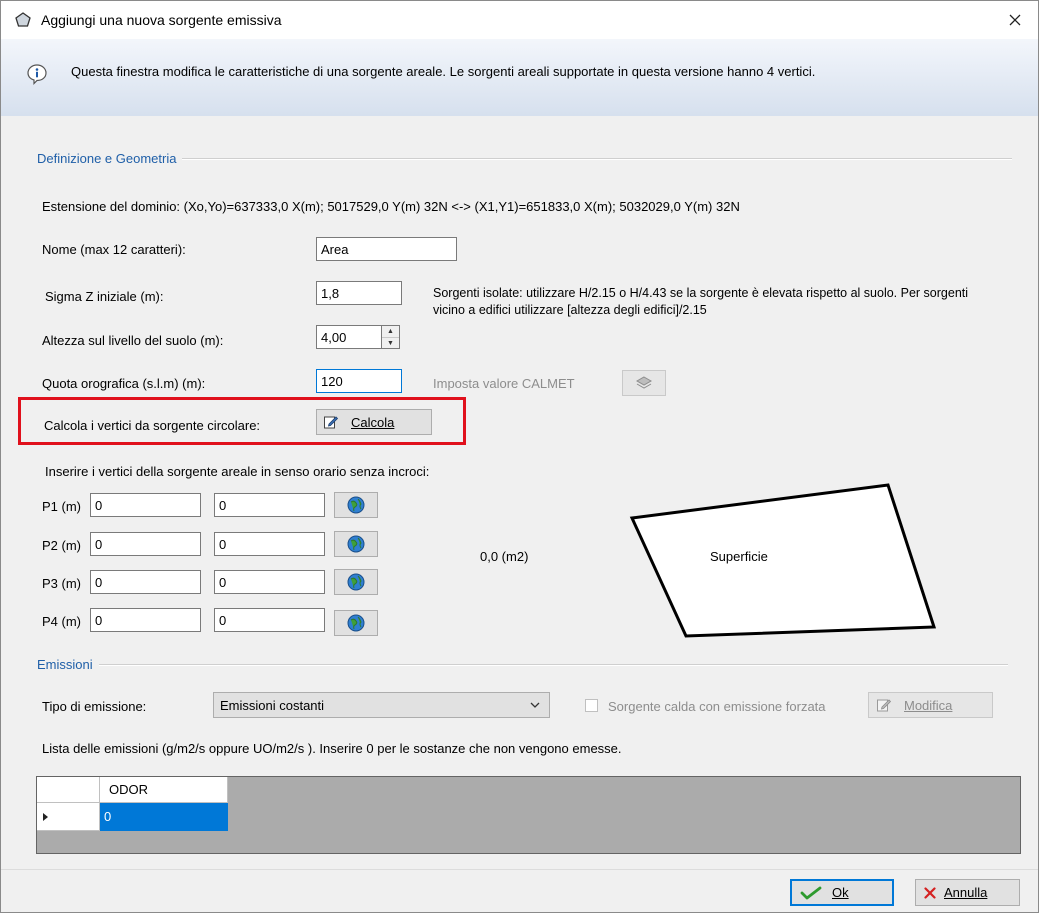  What do you see at coordinates (61, 545) in the screenshot?
I see `vertex-label-p2: P2 (m)` at bounding box center [61, 545].